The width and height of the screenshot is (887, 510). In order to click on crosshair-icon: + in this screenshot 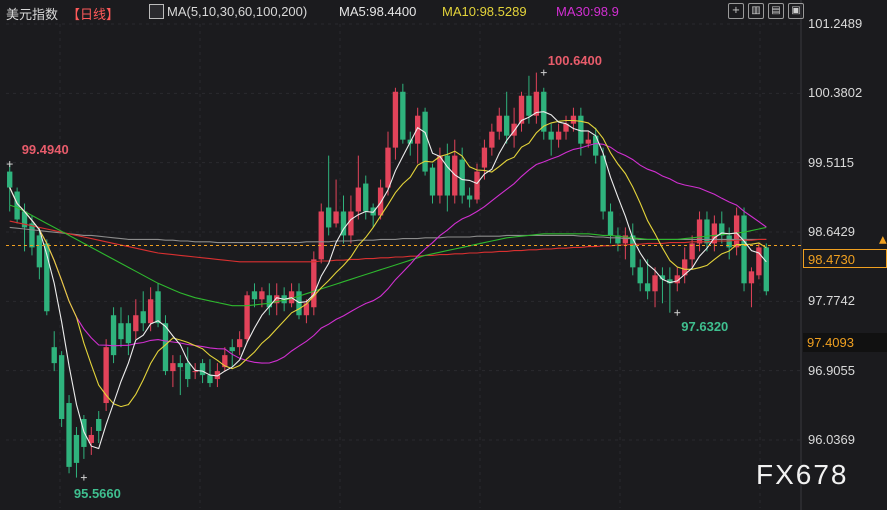, I will do `click(736, 11)`.